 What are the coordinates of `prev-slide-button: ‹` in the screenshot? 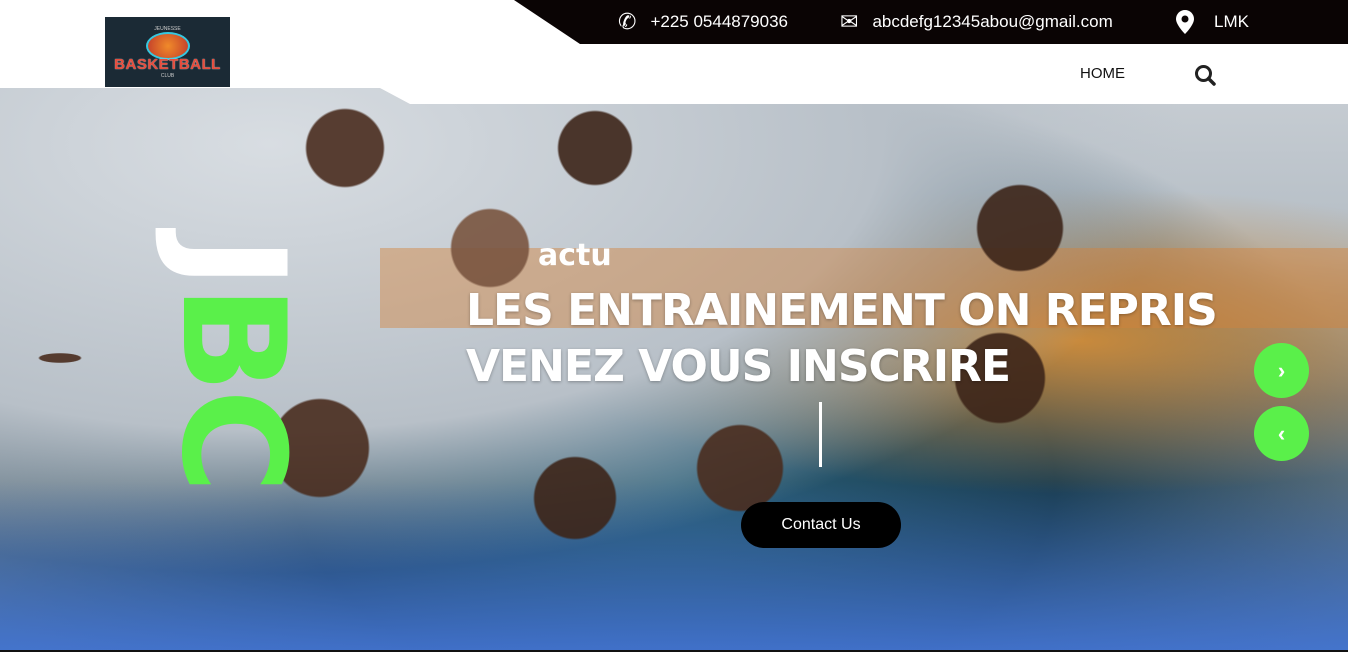 It's located at (1281, 433).